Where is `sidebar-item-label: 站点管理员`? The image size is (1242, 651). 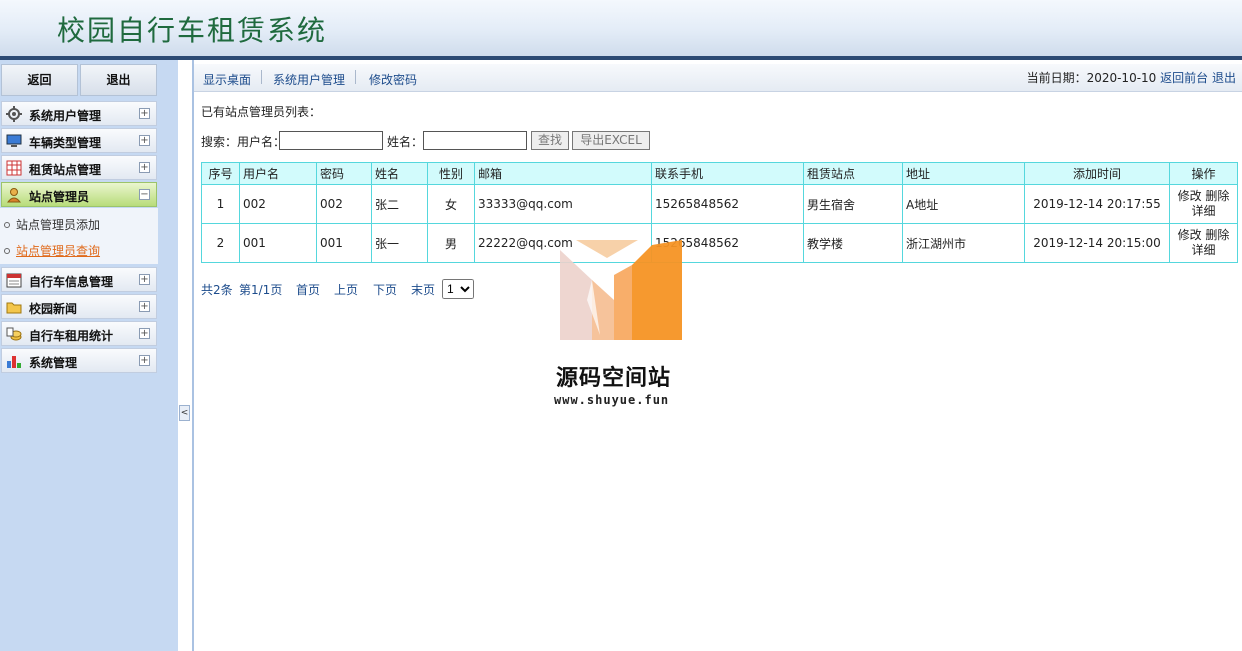
sidebar-item-label: 站点管理员 is located at coordinates (59, 197).